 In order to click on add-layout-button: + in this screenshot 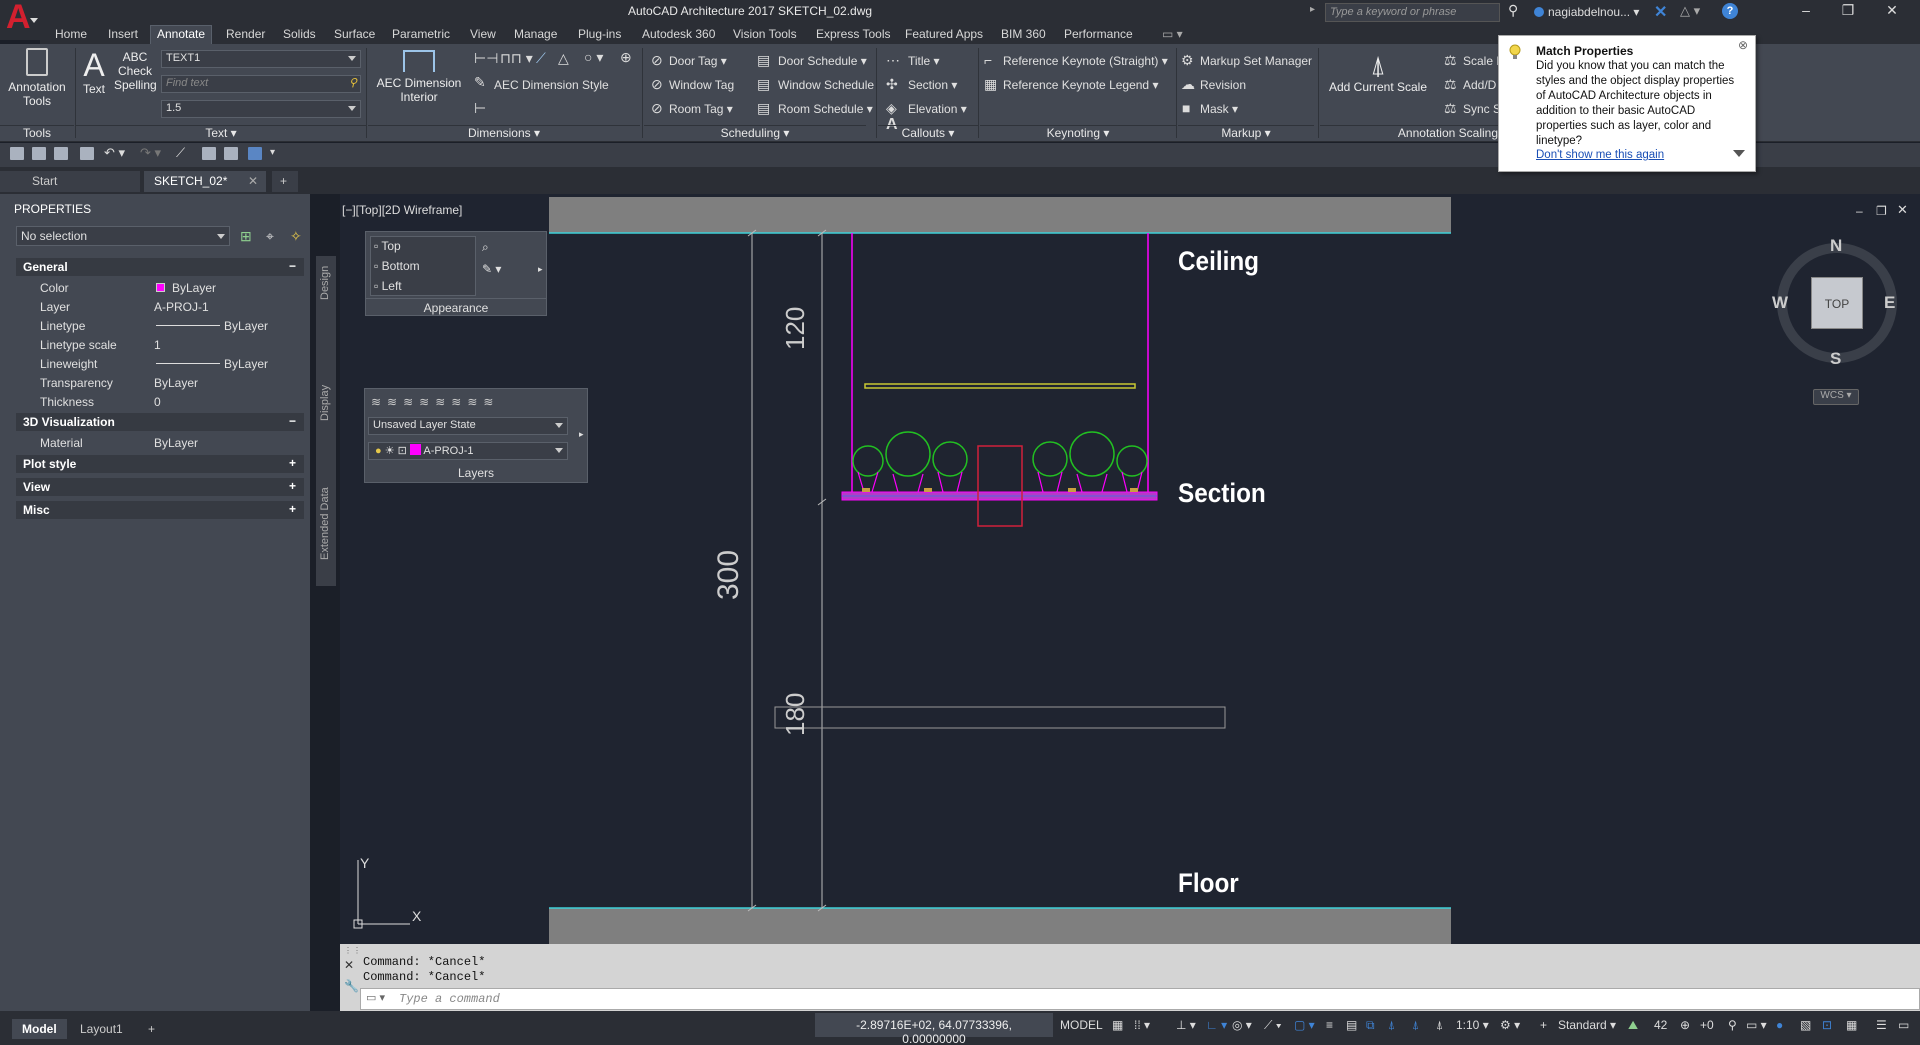, I will do `click(151, 1029)`.